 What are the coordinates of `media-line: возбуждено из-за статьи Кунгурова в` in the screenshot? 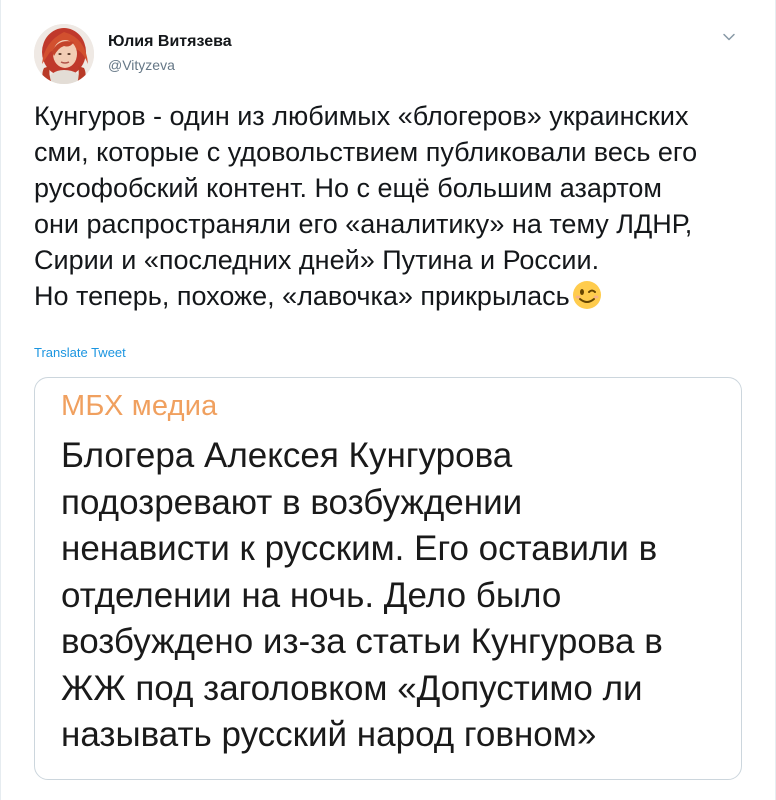 It's located at (362, 641).